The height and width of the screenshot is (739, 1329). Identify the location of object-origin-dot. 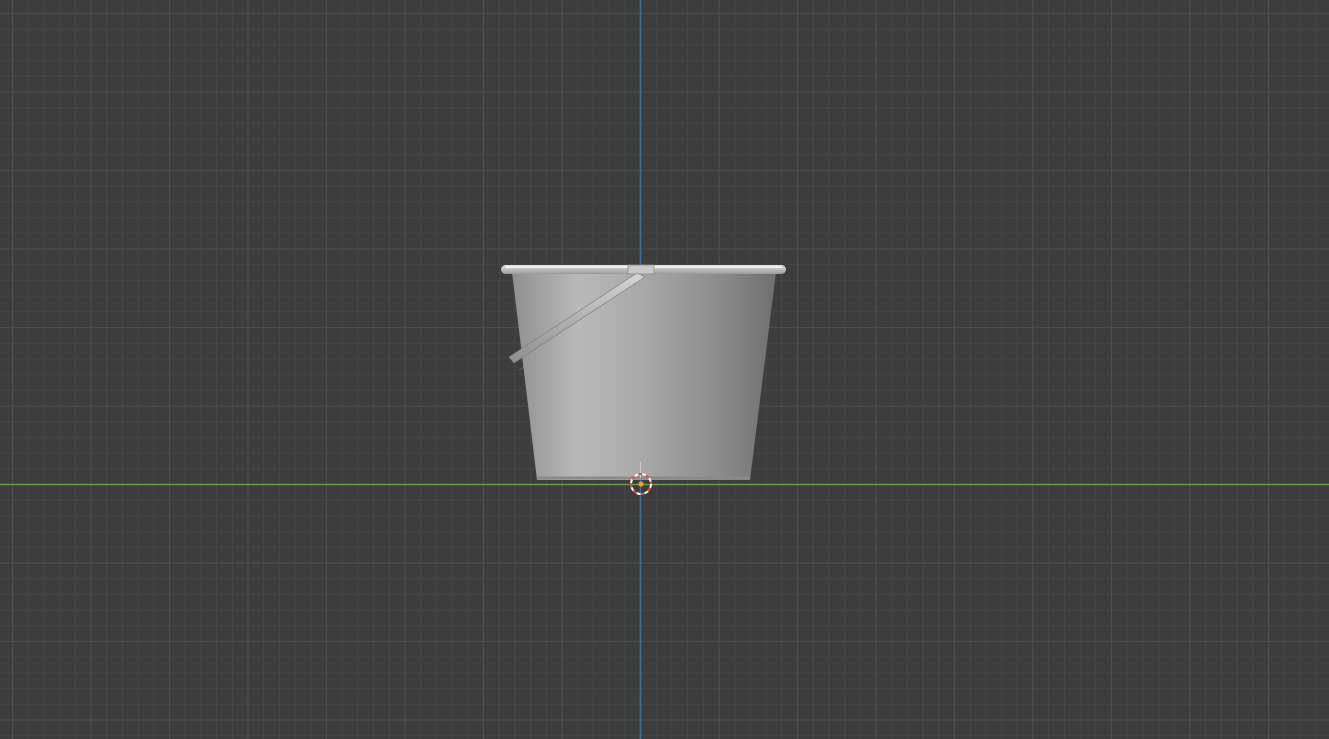
(641, 484).